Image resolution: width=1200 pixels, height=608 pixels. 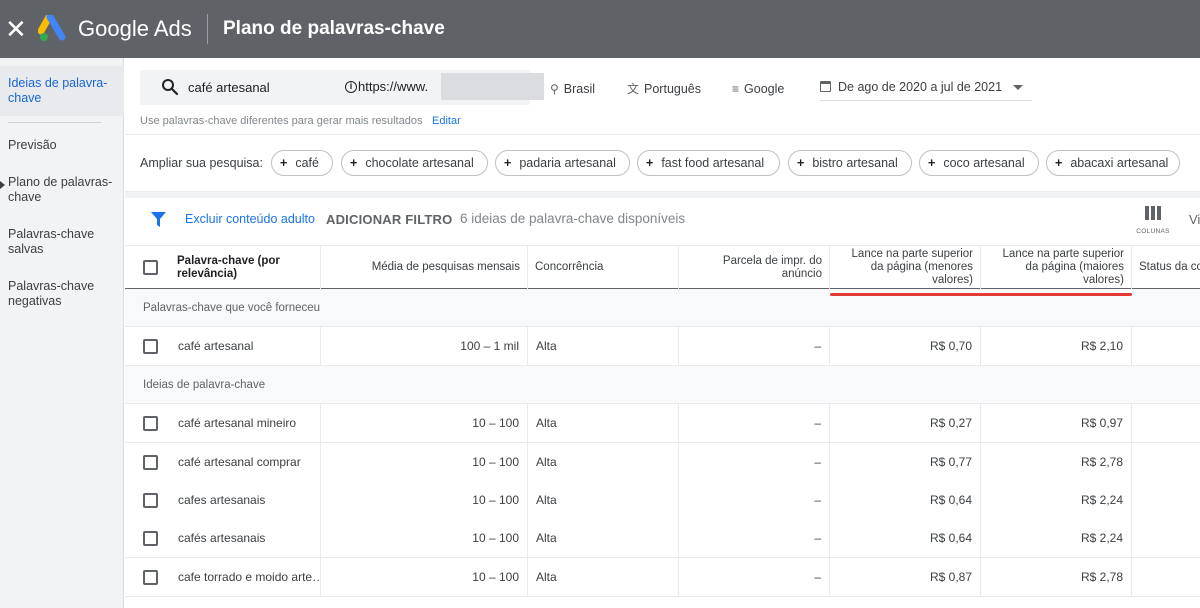 What do you see at coordinates (754, 267) in the screenshot?
I see `column-header-impression-share: Parcela de impr. do anúncio` at bounding box center [754, 267].